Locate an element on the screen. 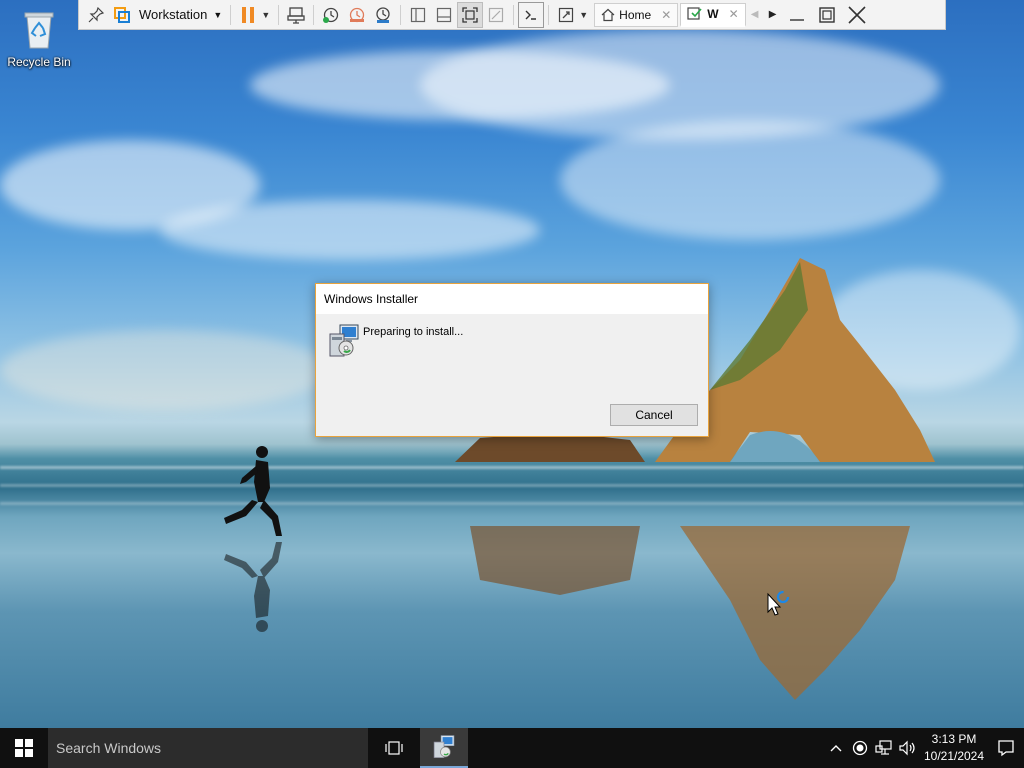 The image size is (1024, 768). vmware-toolbar: Workstation ▼ ▼ ▼ Home ✕ W ✕ ◀ ▶ is located at coordinates (512, 15).